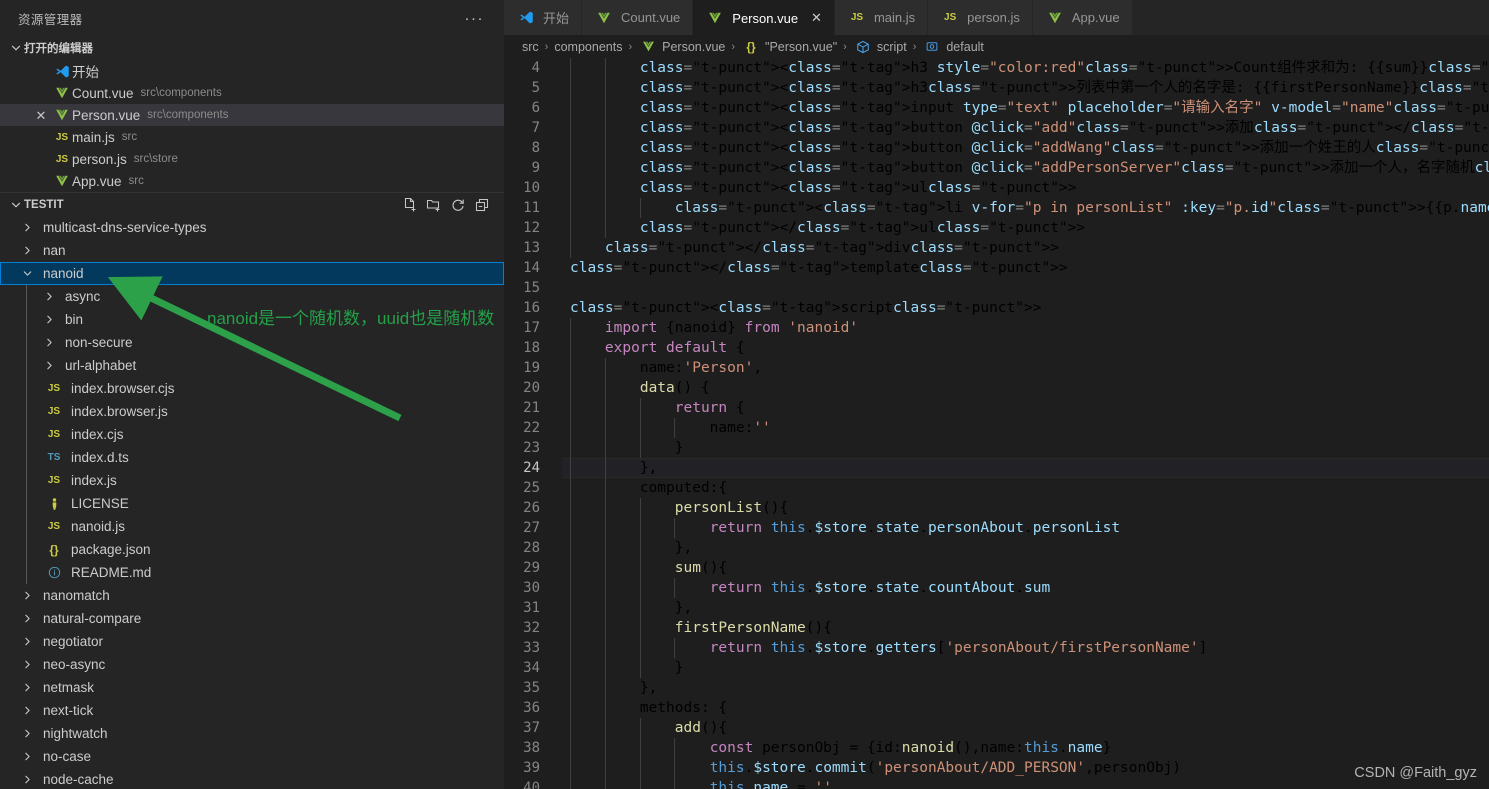  I want to click on code-line: 32 firstPersonName(){, so click(996, 628).